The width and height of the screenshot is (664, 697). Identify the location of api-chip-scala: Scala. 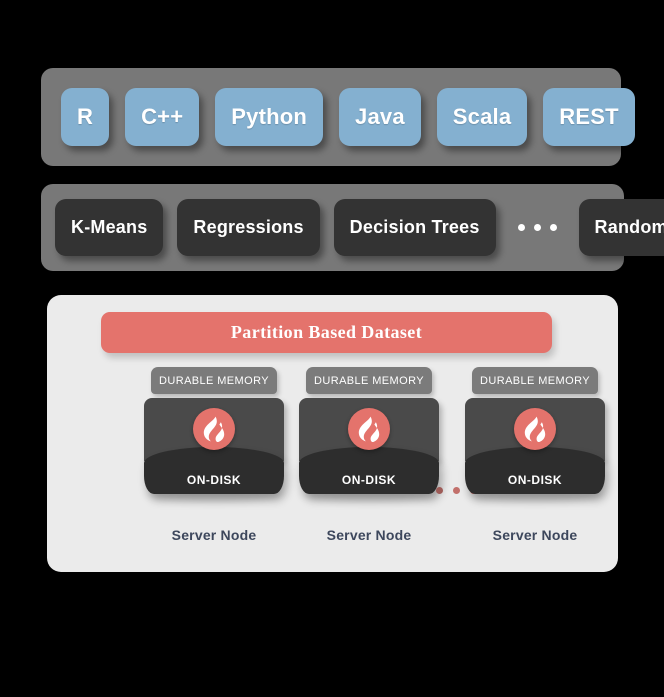
(482, 117).